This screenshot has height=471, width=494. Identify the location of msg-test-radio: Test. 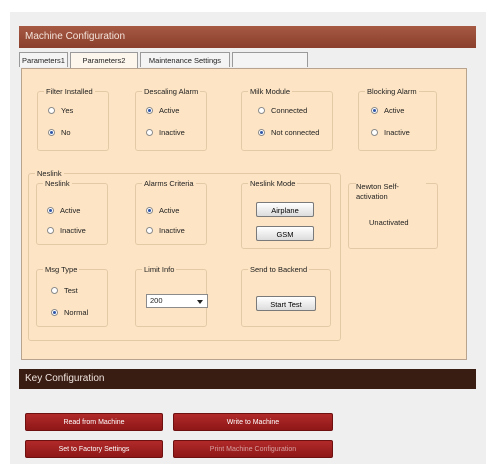
(64, 291).